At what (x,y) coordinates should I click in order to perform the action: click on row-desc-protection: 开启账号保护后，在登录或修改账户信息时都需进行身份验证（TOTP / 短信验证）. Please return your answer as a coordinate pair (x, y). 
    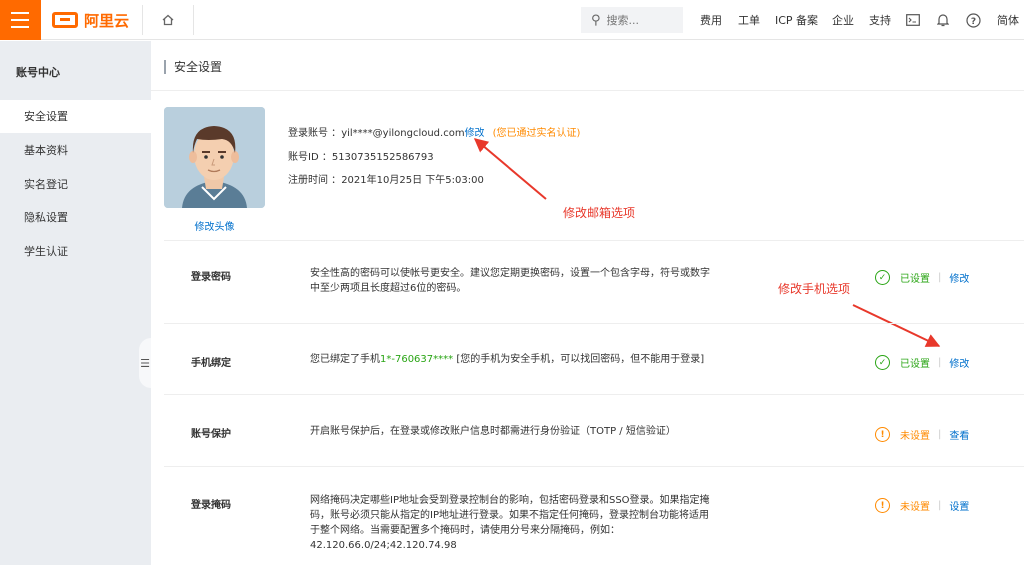
    Looking at the image, I should click on (493, 431).